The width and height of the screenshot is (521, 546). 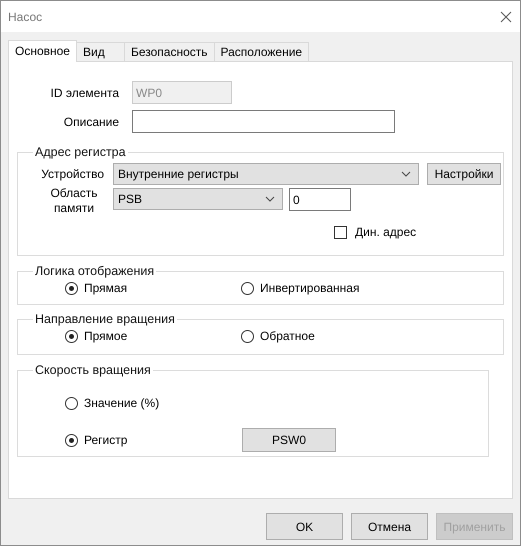 What do you see at coordinates (340, 232) in the screenshot?
I see `checkbox` at bounding box center [340, 232].